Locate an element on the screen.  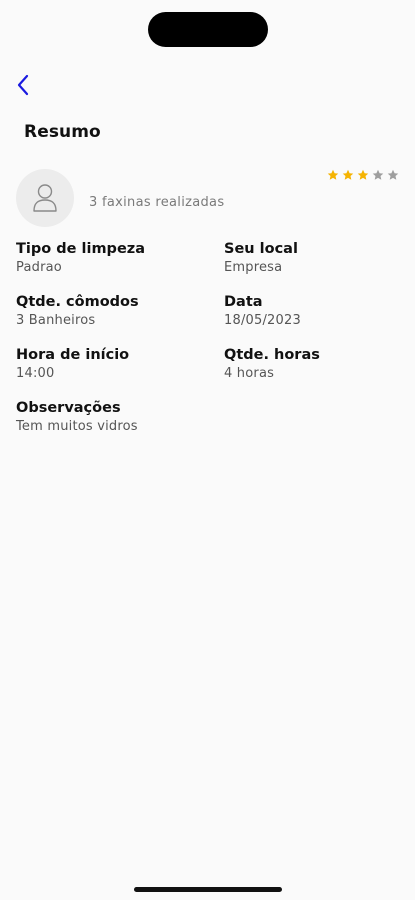
field-label: Data is located at coordinates (243, 302).